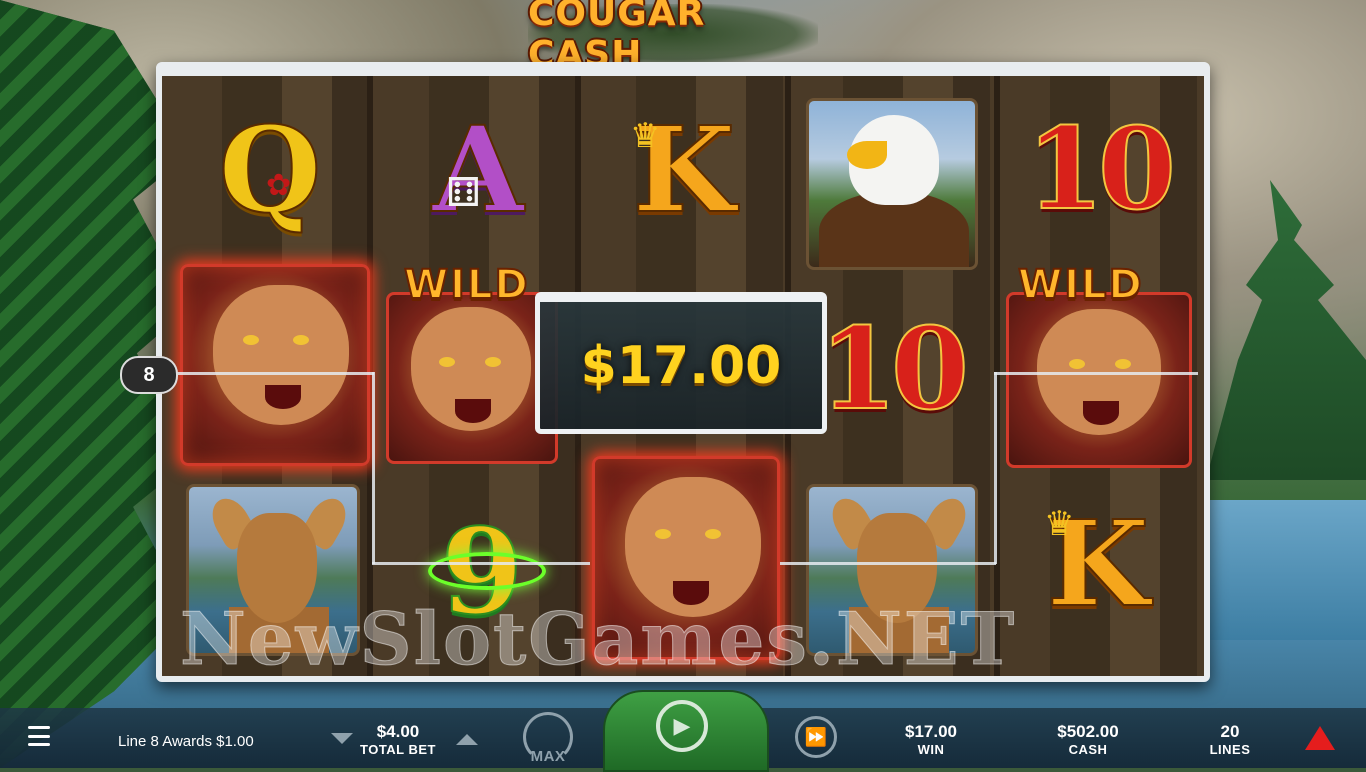 This screenshot has height=772, width=1366. What do you see at coordinates (682, 726) in the screenshot?
I see `play-icon: ▶` at bounding box center [682, 726].